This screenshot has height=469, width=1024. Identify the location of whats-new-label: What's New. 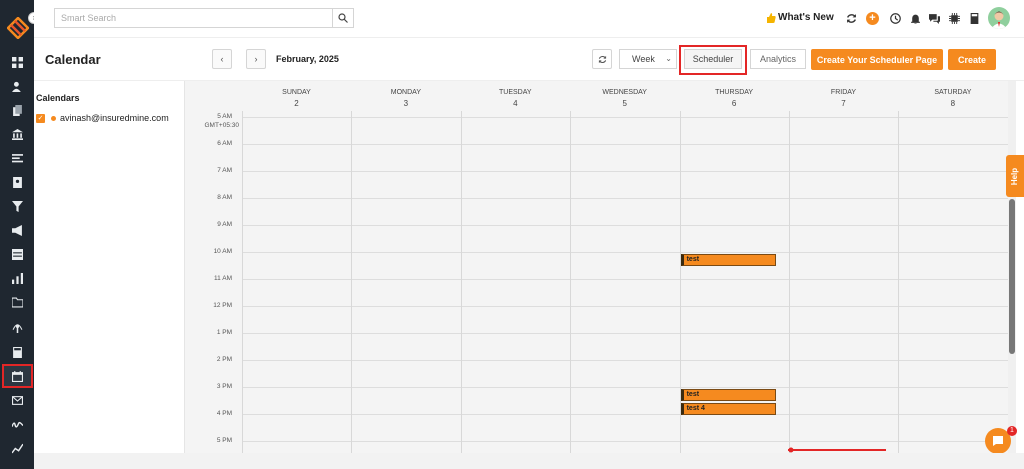
(806, 17).